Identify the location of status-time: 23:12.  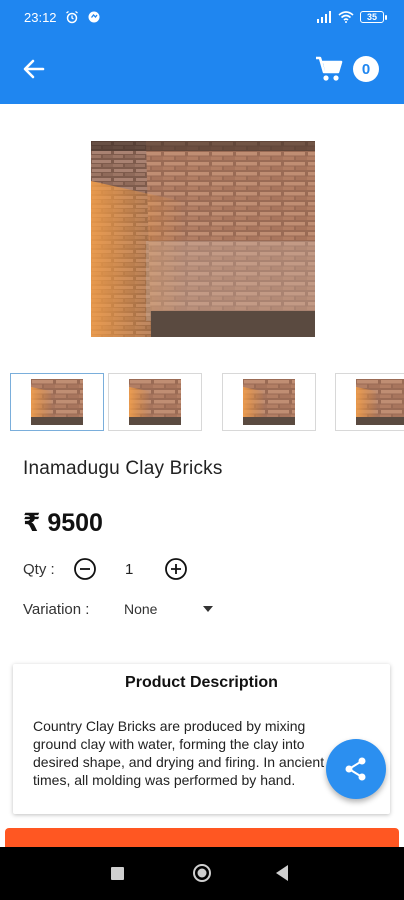
(40, 17).